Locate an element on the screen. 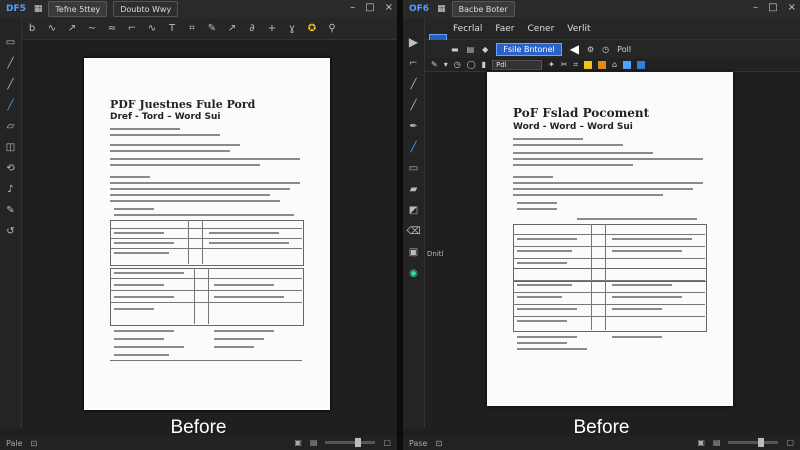 The image size is (800, 450). page-input: Pdl is located at coordinates (517, 64).